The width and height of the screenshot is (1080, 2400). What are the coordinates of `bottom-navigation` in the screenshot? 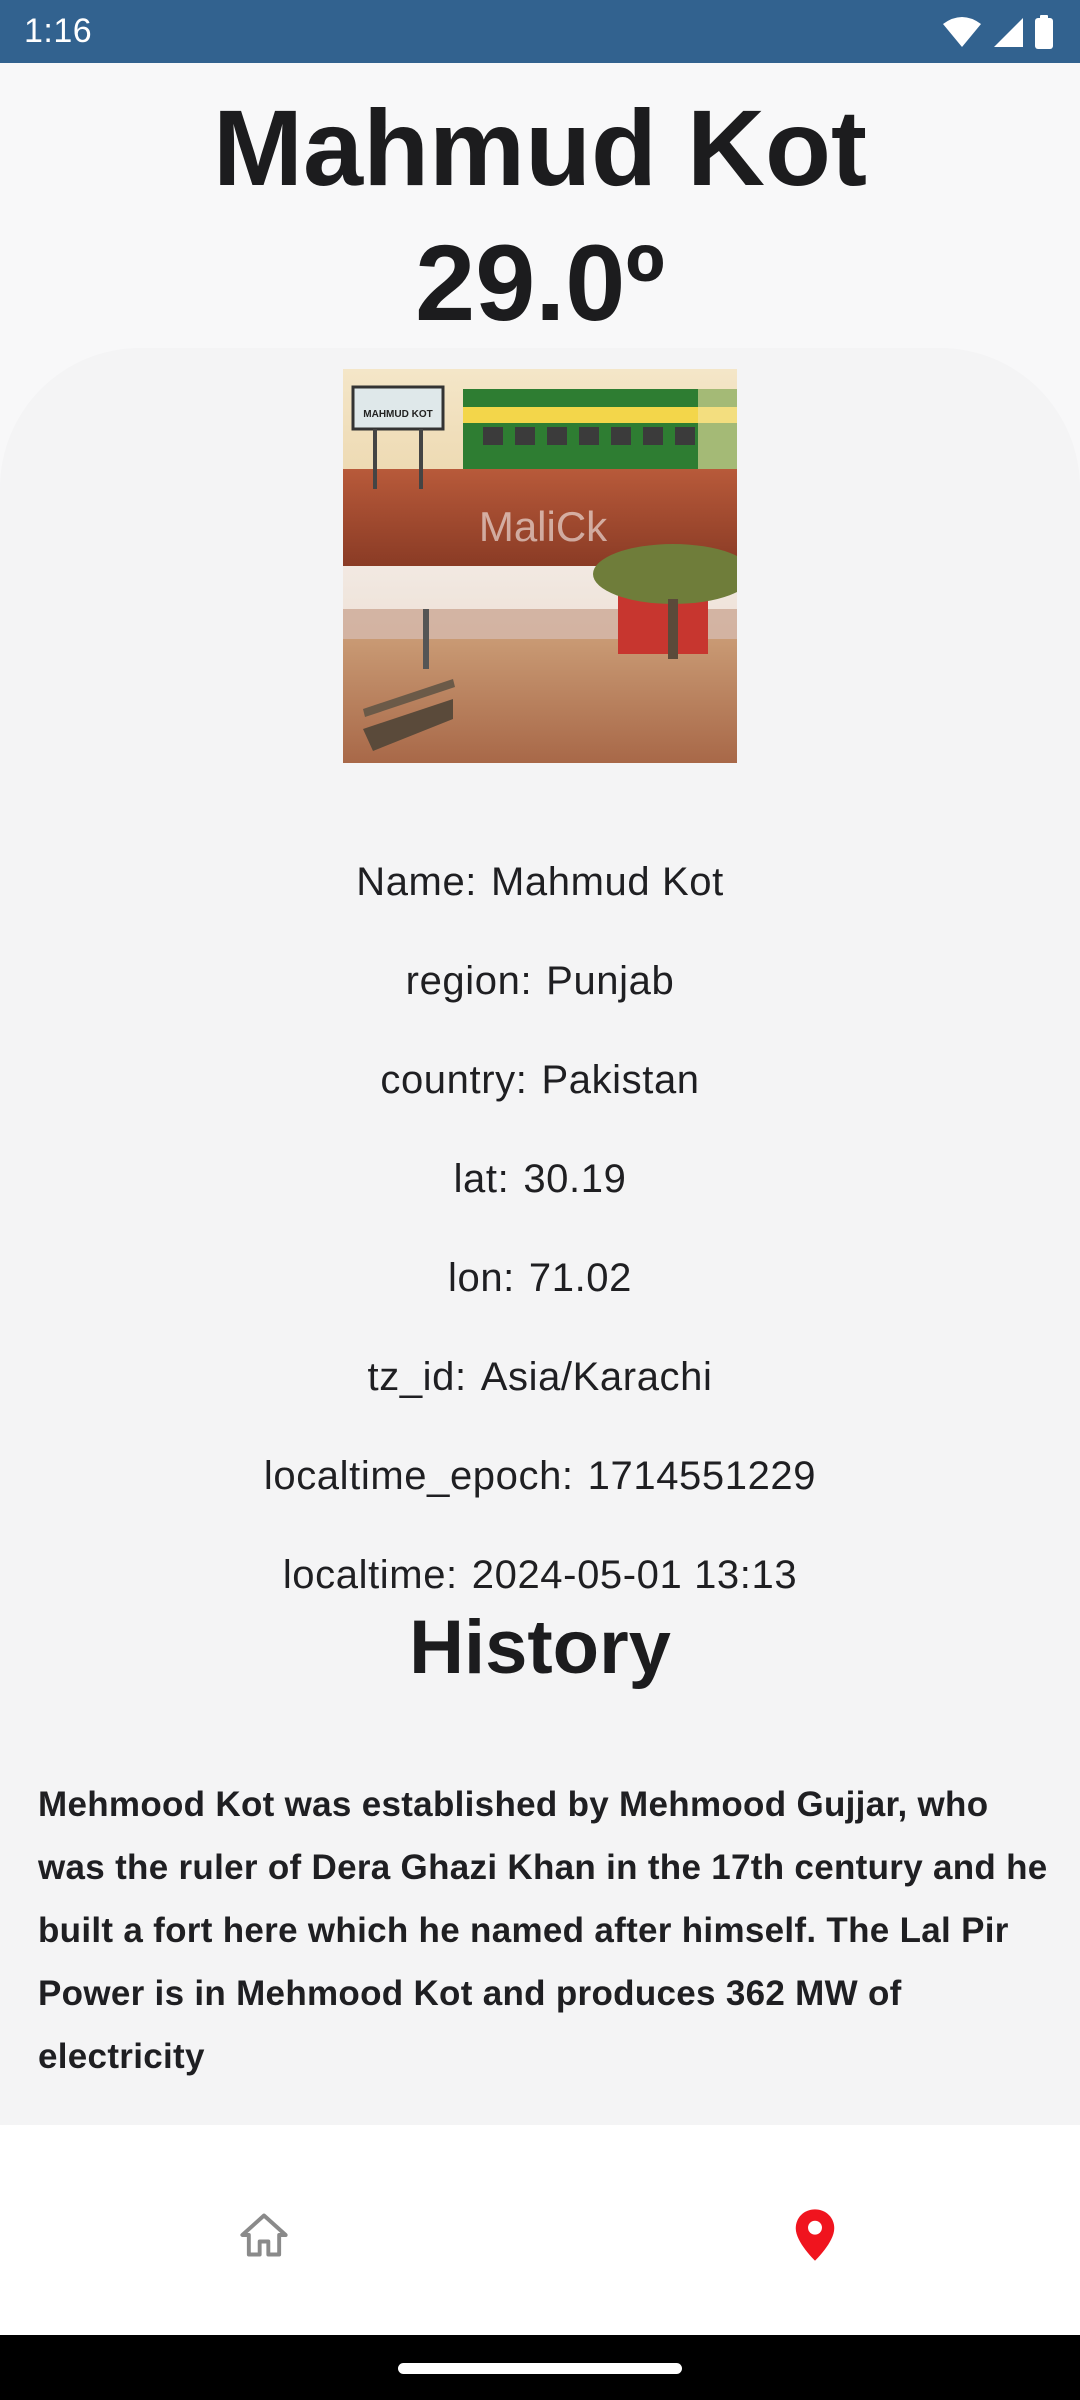 It's located at (540, 2230).